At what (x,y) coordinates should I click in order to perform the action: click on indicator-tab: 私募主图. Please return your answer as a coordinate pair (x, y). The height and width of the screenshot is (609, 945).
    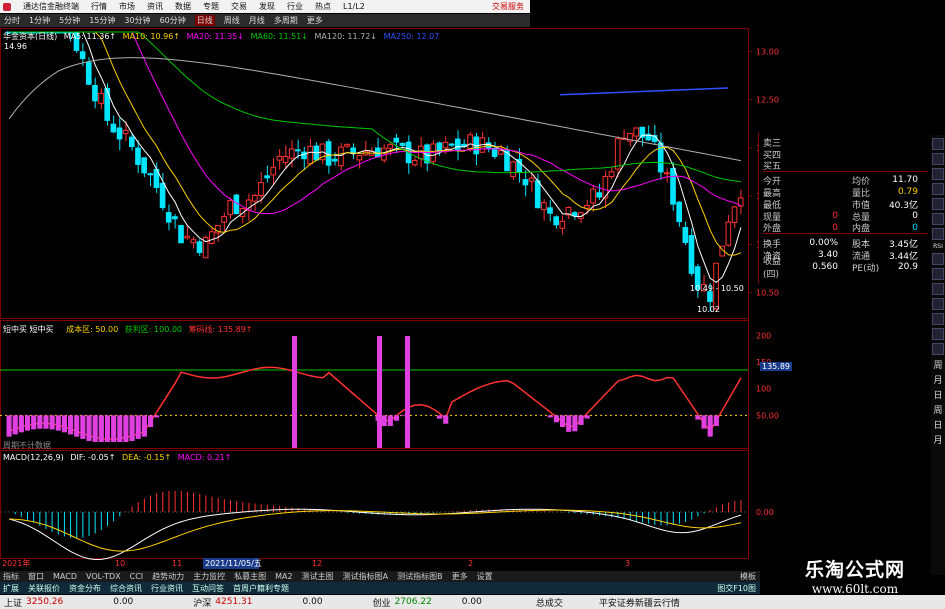
    Looking at the image, I should click on (250, 576).